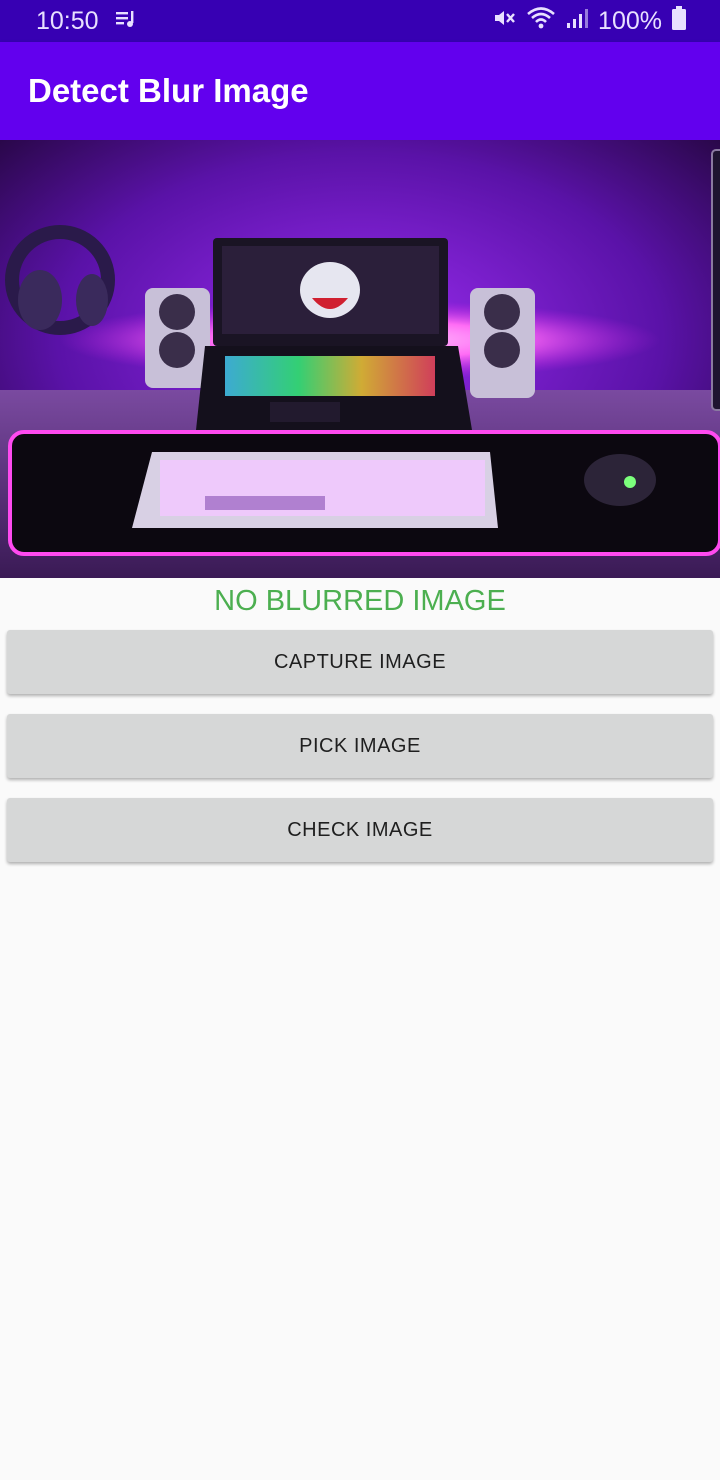 This screenshot has height=1480, width=720. I want to click on wifi-icon, so click(541, 21).